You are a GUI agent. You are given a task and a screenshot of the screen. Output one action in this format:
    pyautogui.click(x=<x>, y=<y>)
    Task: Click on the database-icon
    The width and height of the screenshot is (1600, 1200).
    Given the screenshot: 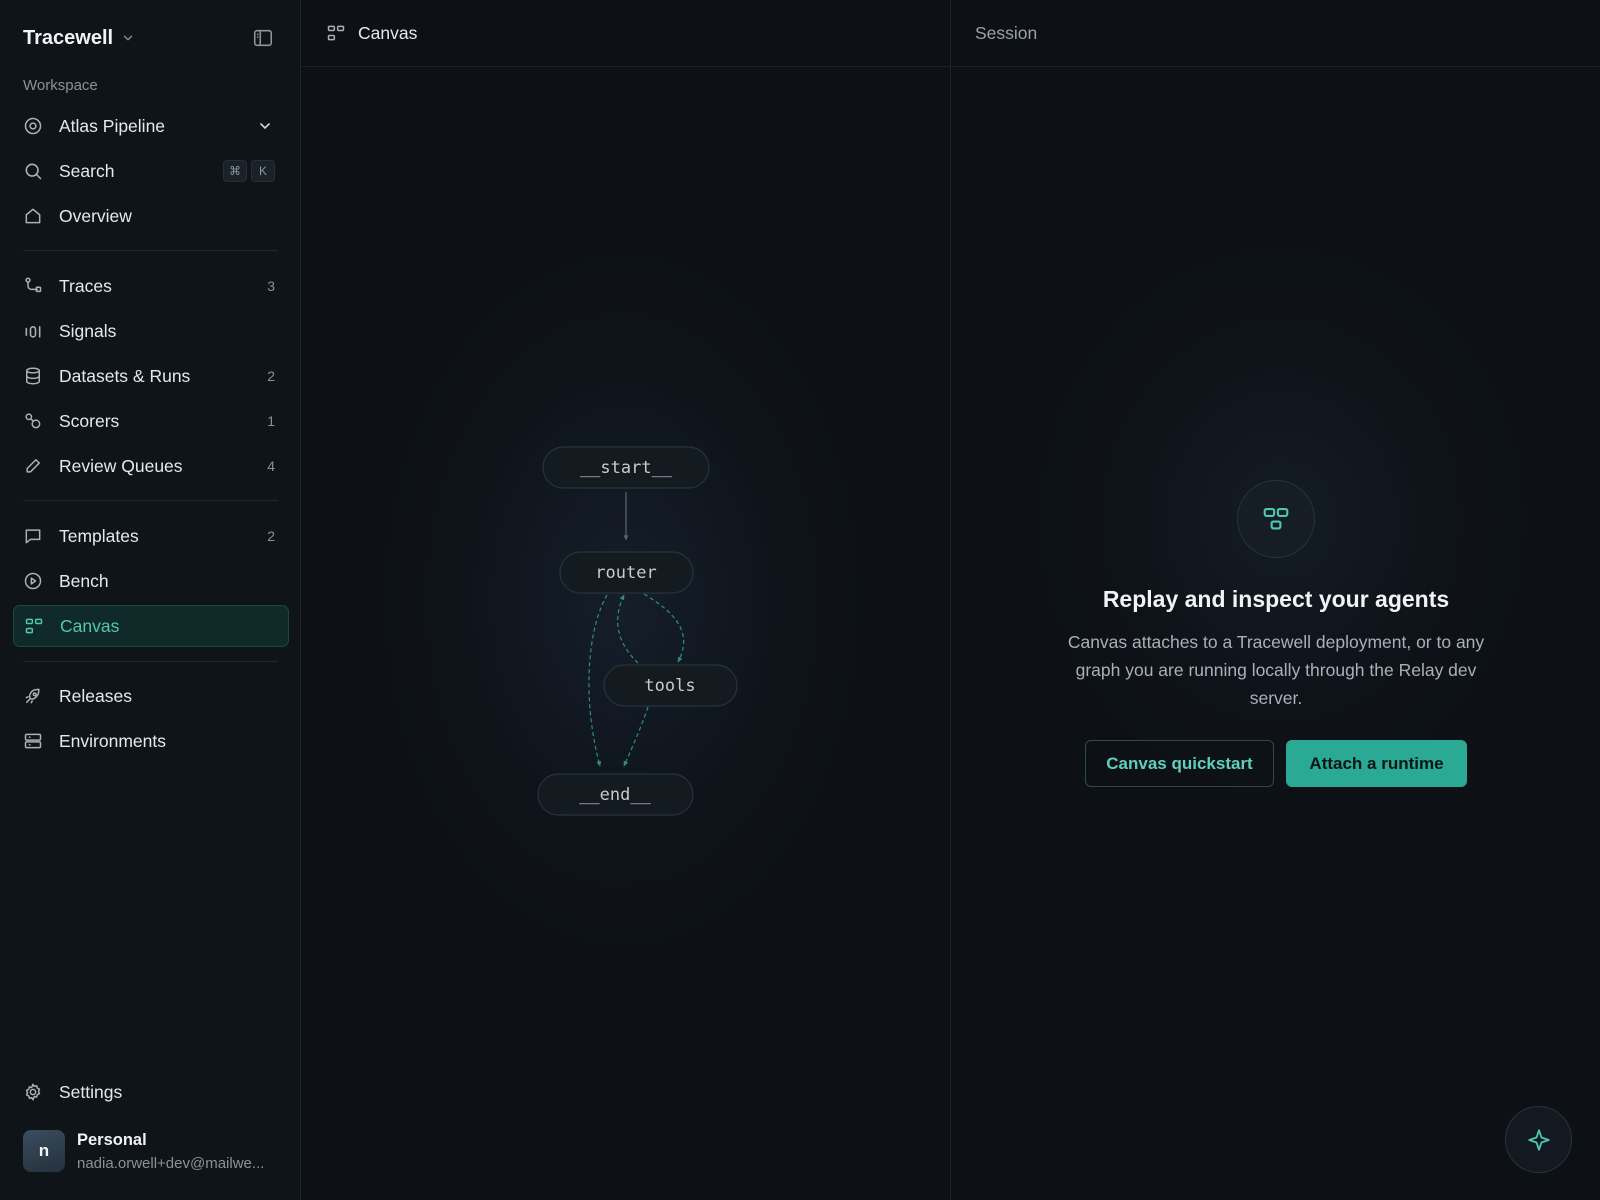 What is the action you would take?
    pyautogui.click(x=33, y=376)
    